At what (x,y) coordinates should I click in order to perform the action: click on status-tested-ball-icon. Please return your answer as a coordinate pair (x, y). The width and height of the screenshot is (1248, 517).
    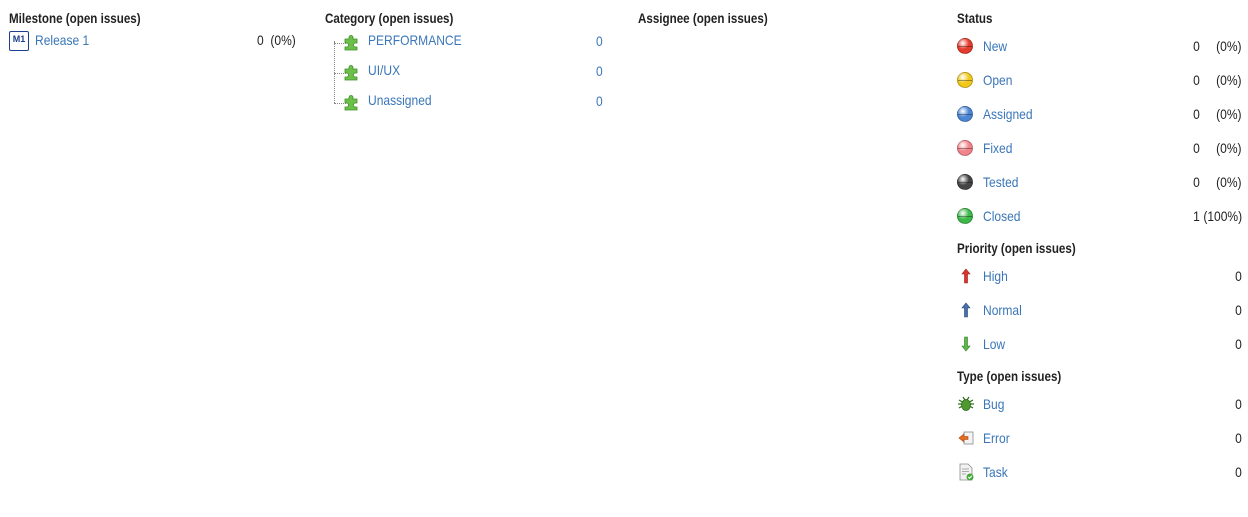
    Looking at the image, I should click on (965, 182).